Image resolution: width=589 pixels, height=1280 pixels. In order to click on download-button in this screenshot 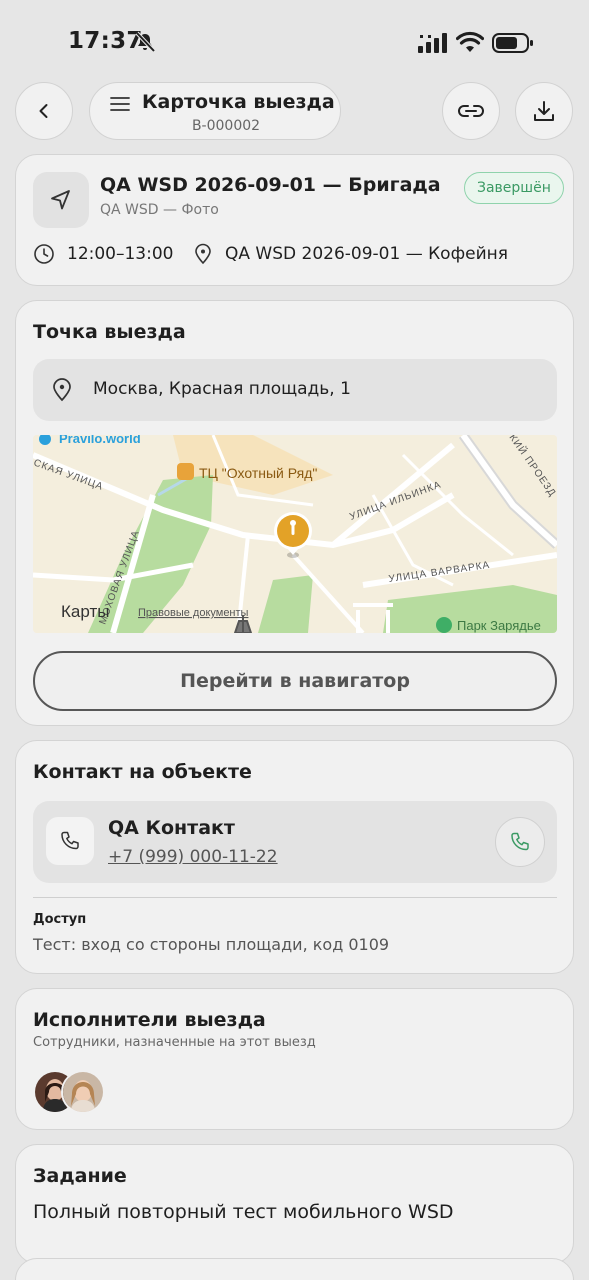, I will do `click(544, 111)`.